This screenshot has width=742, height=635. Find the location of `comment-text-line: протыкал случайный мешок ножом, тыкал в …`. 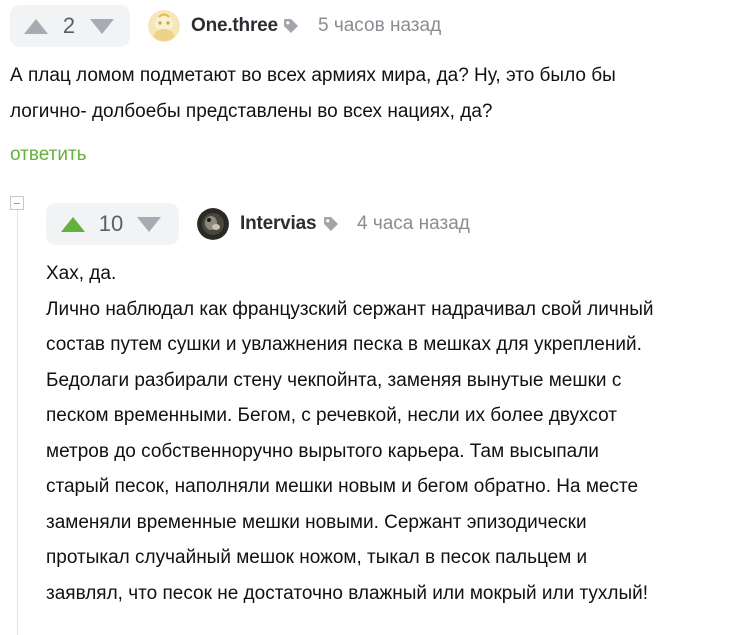

comment-text-line: протыкал случайный мешок ножом, тыкал в … is located at coordinates (317, 557).